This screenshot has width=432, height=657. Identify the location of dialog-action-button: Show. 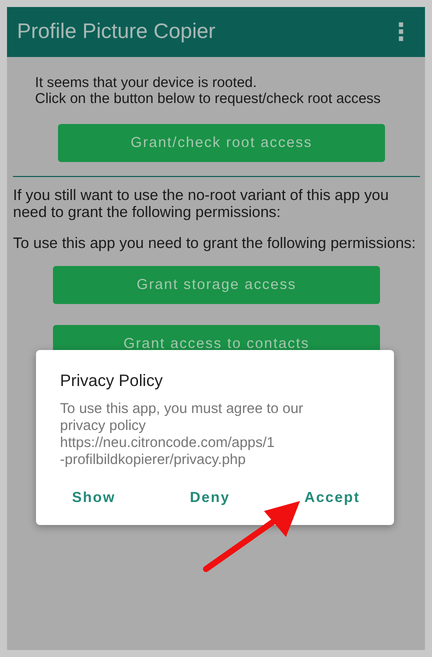
(94, 498).